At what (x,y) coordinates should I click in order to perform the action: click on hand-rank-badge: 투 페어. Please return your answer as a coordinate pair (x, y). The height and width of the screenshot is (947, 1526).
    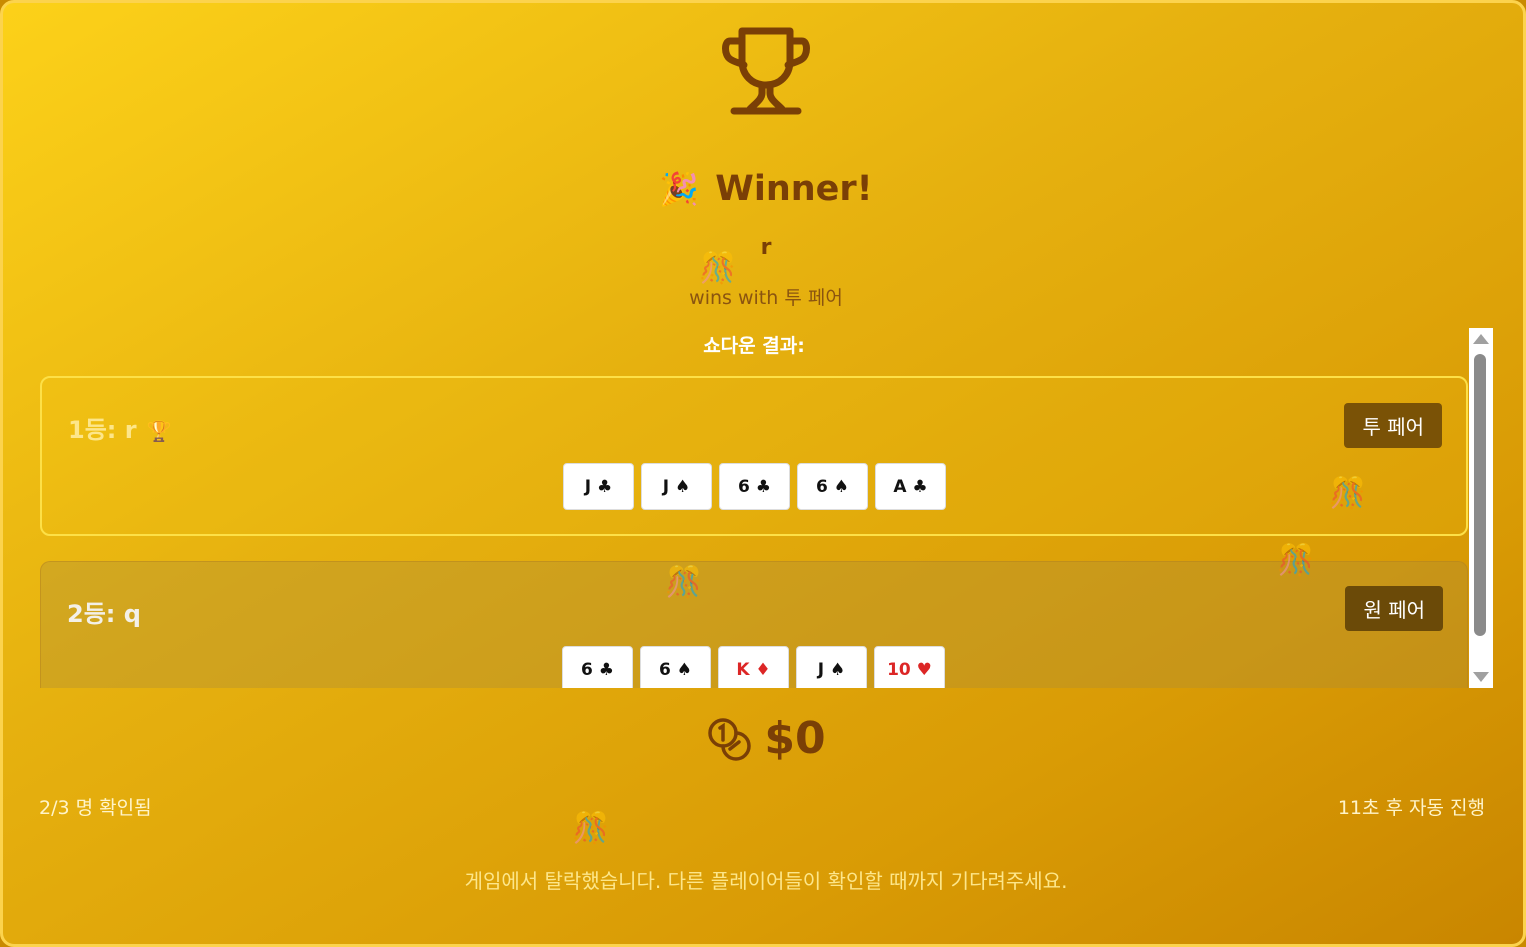
    Looking at the image, I should click on (1393, 425).